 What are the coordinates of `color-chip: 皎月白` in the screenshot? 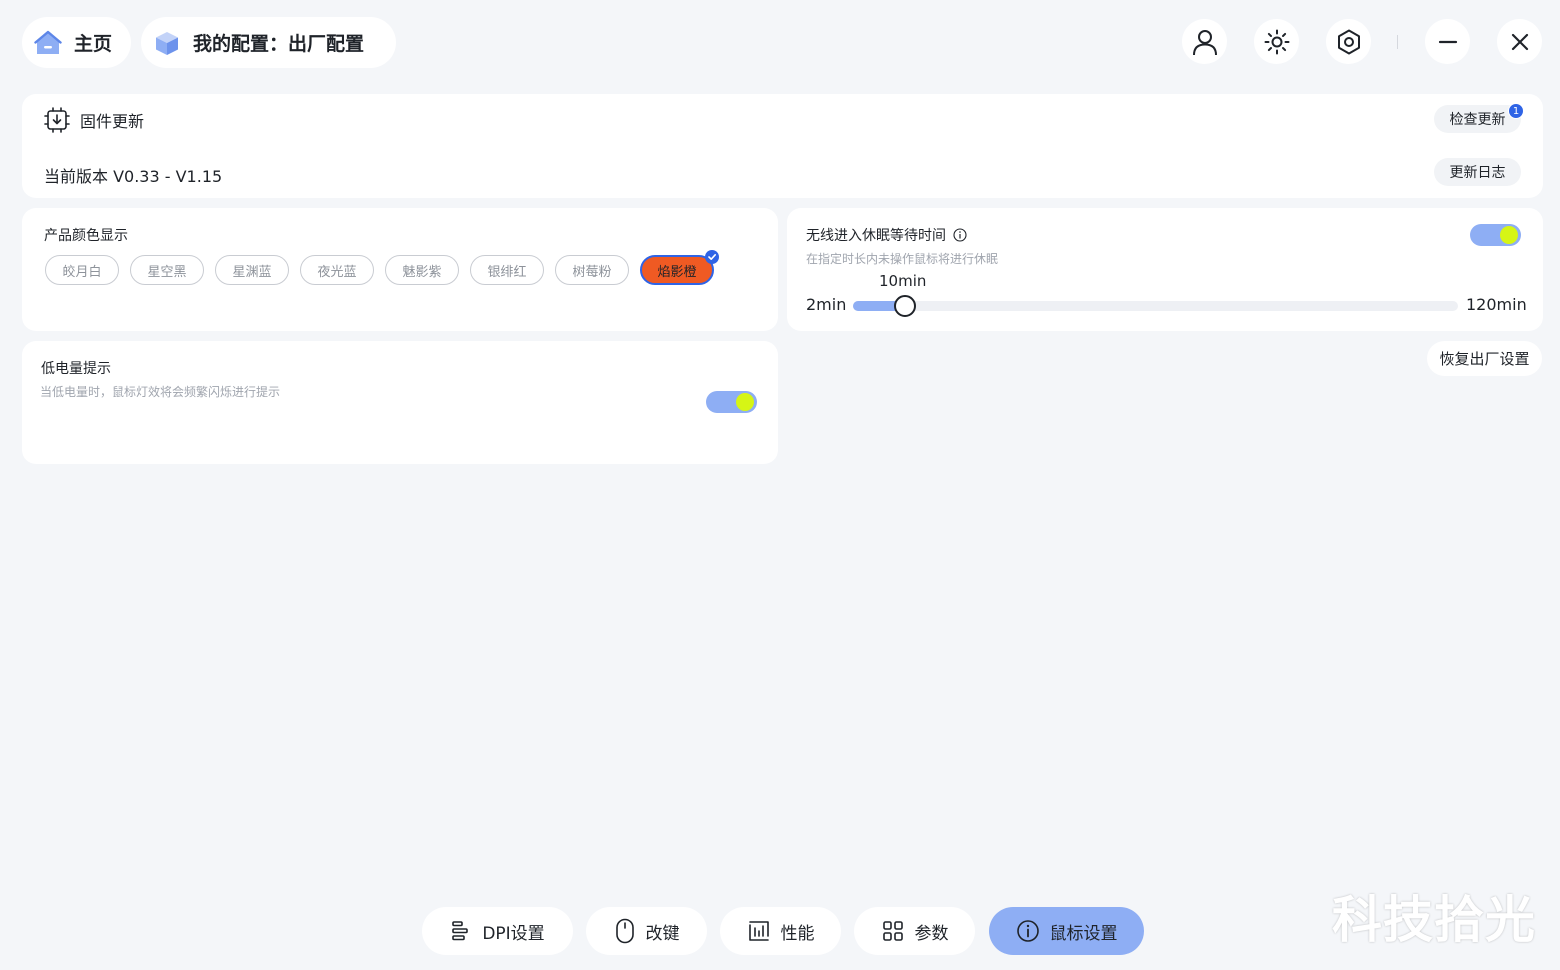 It's located at (82, 270).